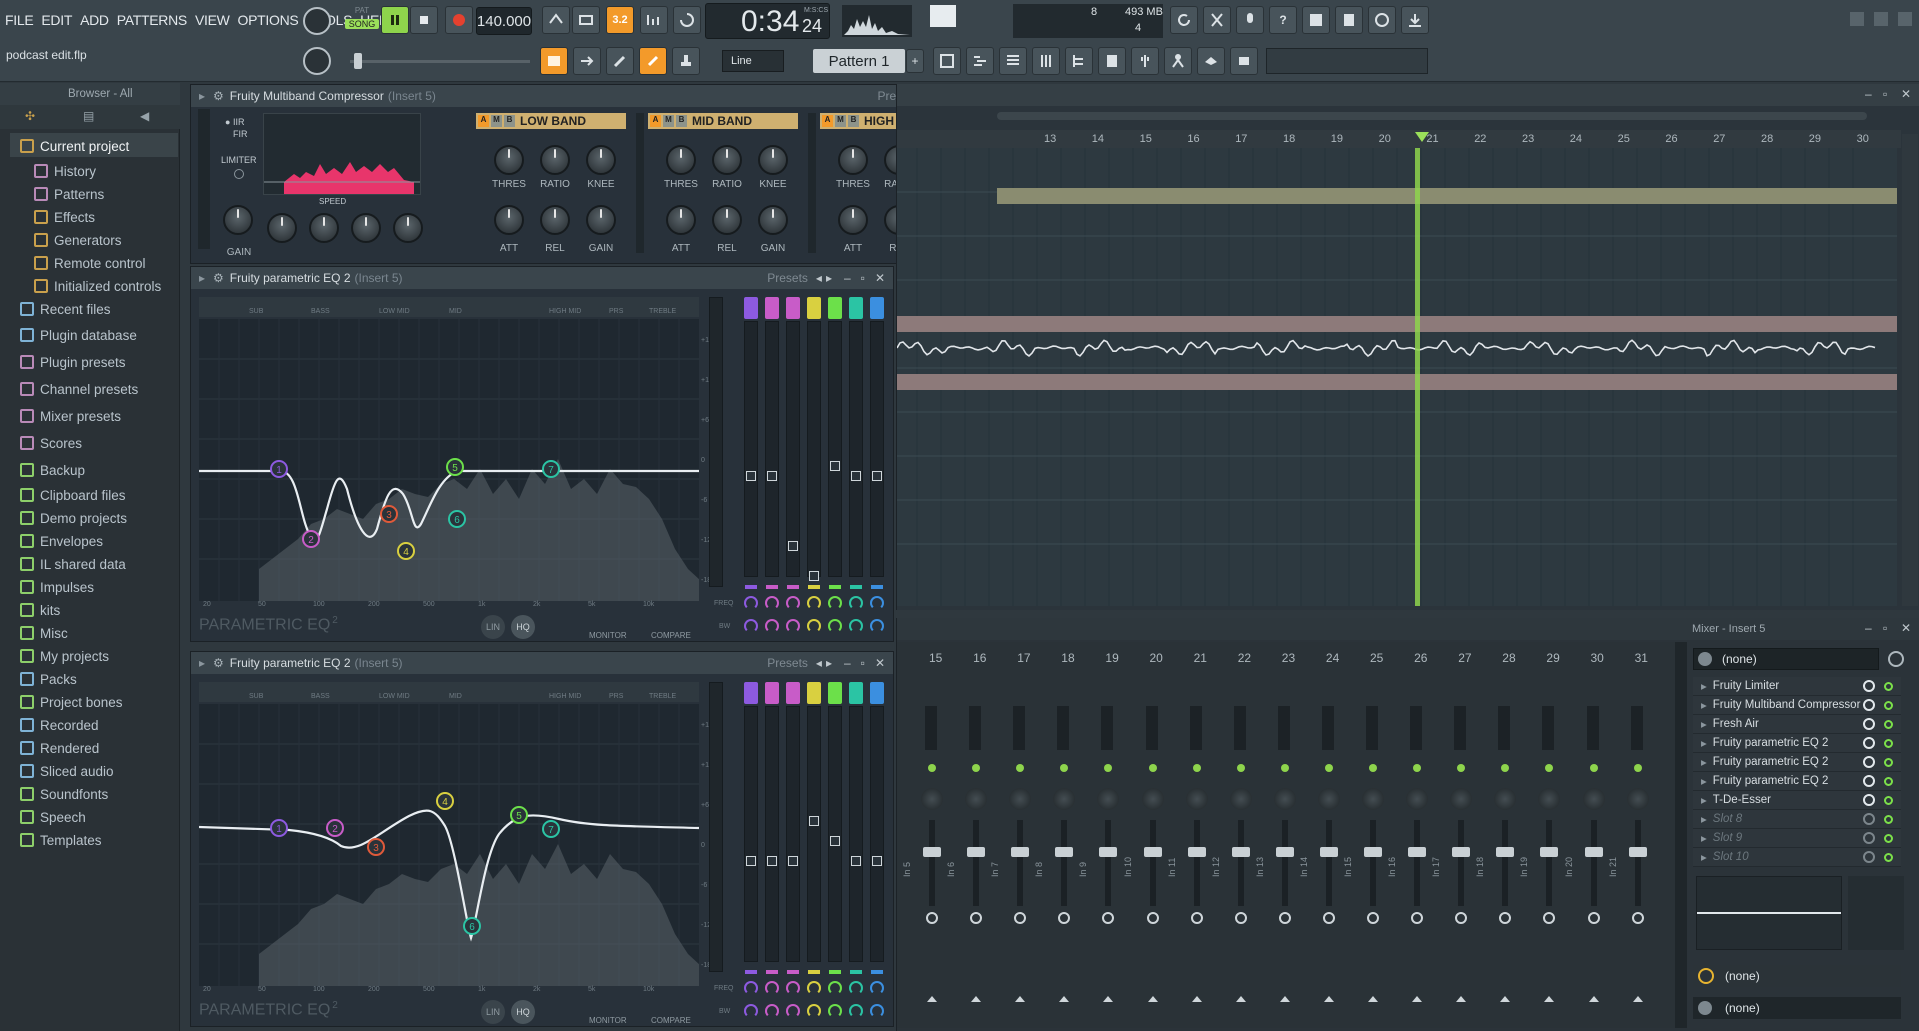  What do you see at coordinates (681, 121) in the screenshot?
I see `band-toggle: B` at bounding box center [681, 121].